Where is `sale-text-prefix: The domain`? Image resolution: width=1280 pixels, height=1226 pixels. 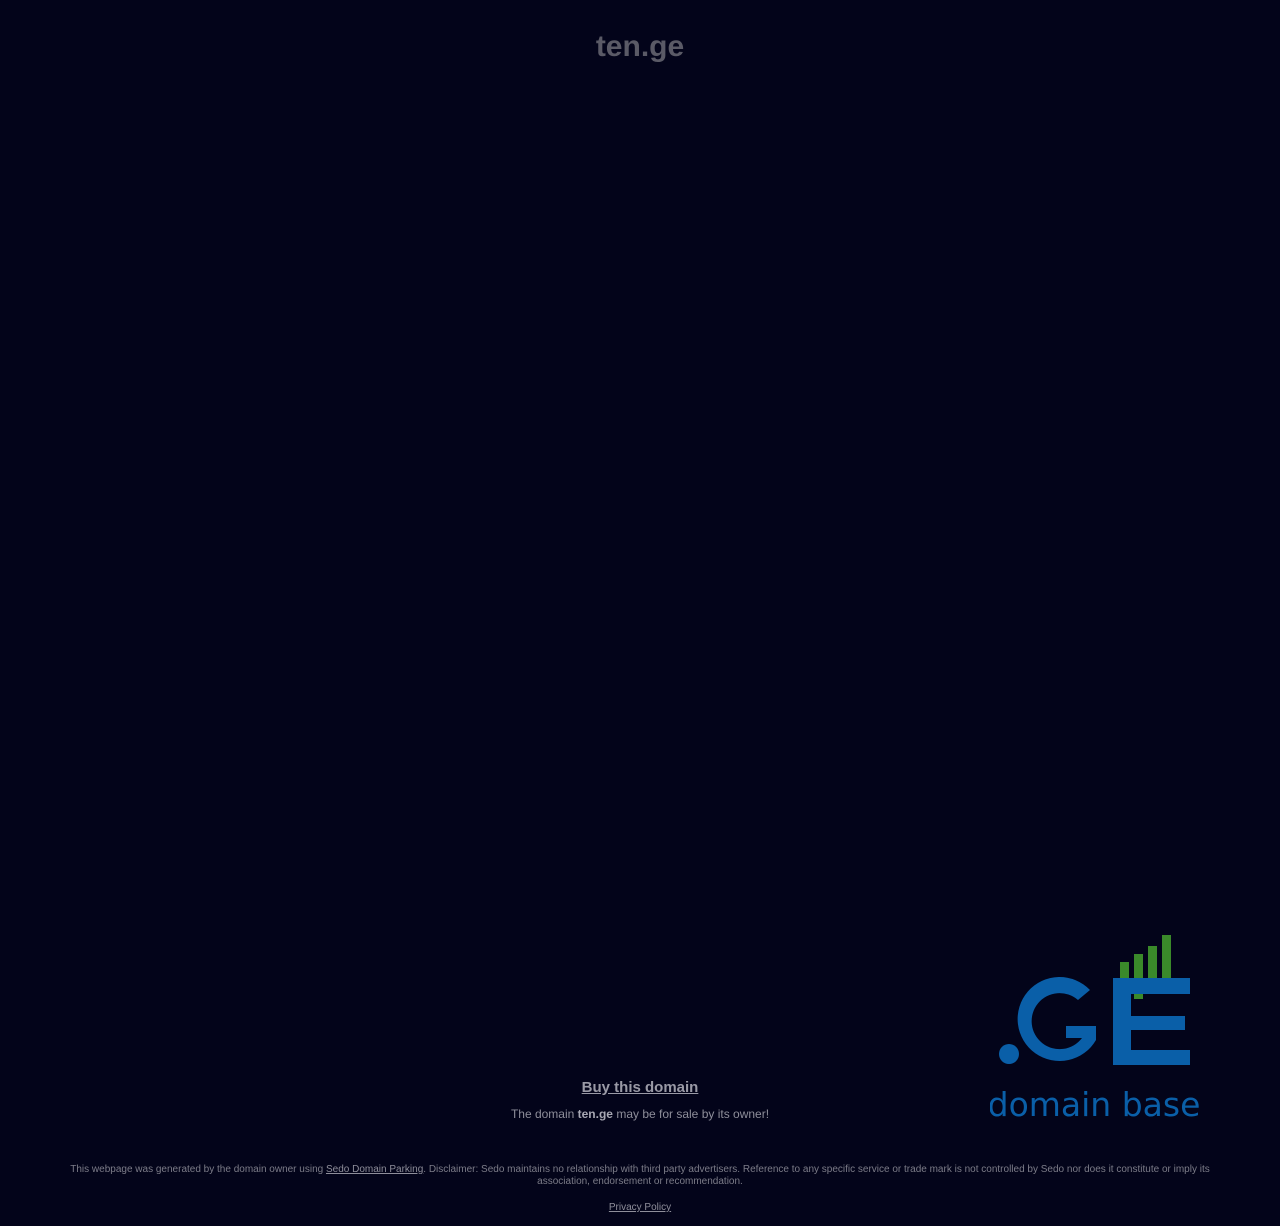 sale-text-prefix: The domain is located at coordinates (544, 1114).